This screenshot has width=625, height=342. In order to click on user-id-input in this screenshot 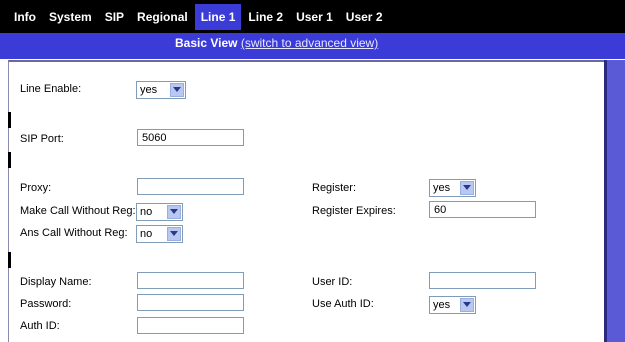, I will do `click(482, 280)`.